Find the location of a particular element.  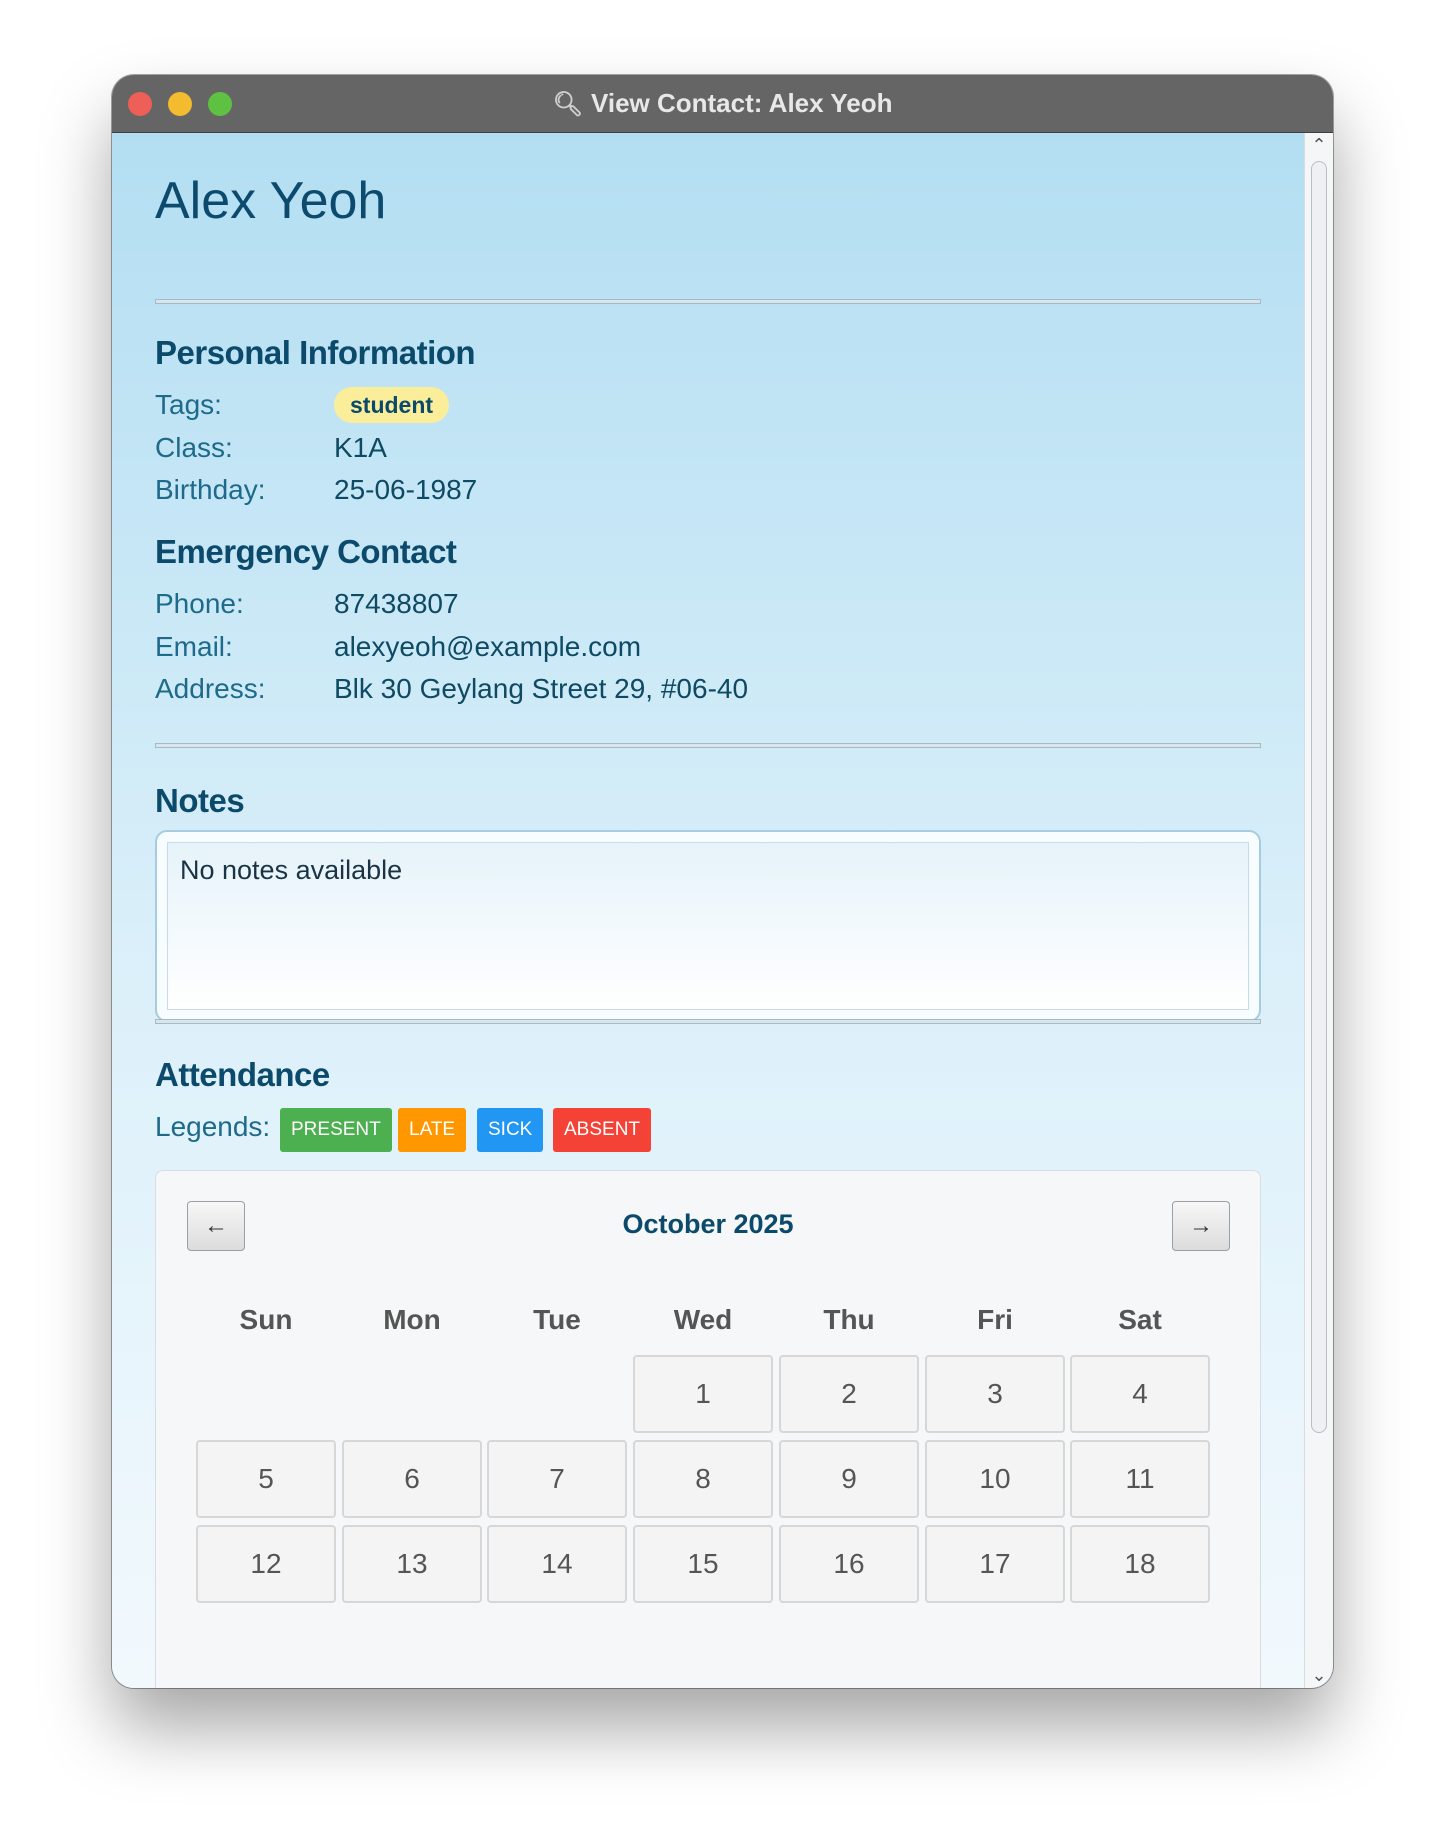

next-month-button: → is located at coordinates (1201, 1226).